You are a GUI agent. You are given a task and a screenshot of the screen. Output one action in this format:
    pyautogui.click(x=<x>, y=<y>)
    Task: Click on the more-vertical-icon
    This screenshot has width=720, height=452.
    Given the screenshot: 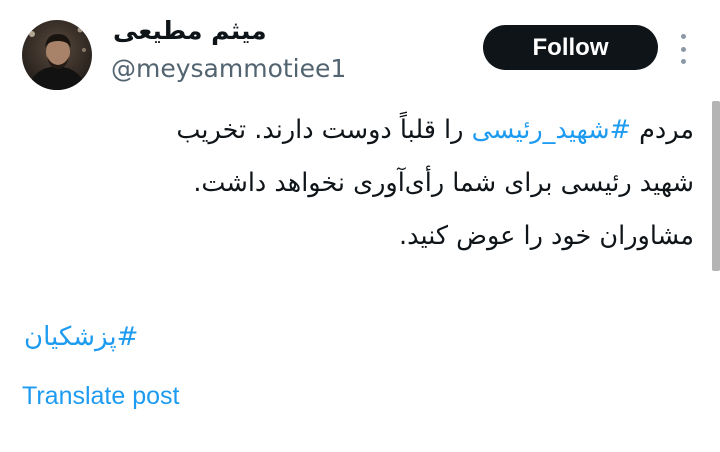 What is the action you would take?
    pyautogui.click(x=683, y=49)
    